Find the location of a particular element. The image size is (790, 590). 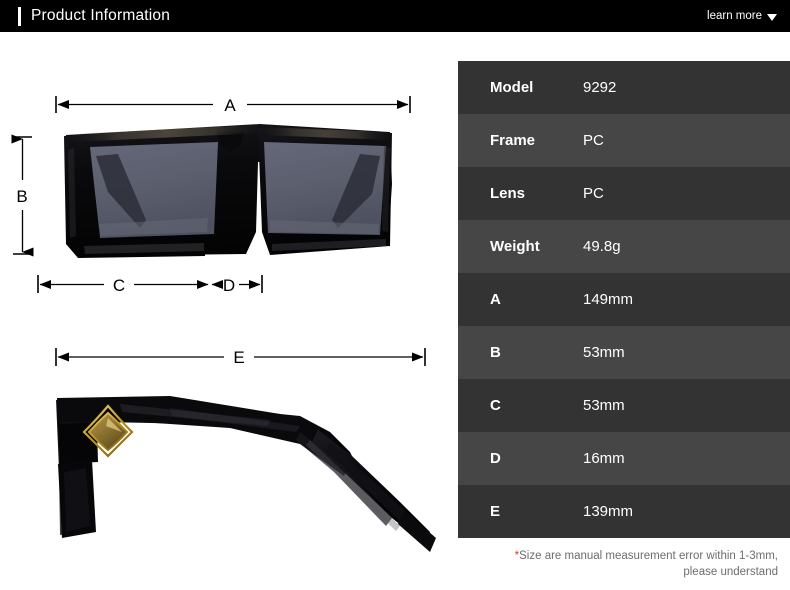

spec-label: Weight is located at coordinates (515, 246).